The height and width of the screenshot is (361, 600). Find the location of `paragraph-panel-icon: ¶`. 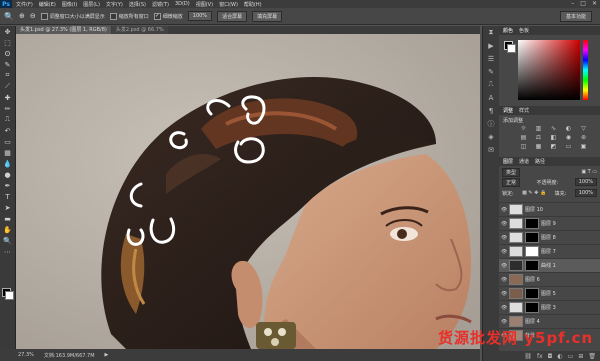

paragraph-panel-icon: ¶ is located at coordinates (491, 110).